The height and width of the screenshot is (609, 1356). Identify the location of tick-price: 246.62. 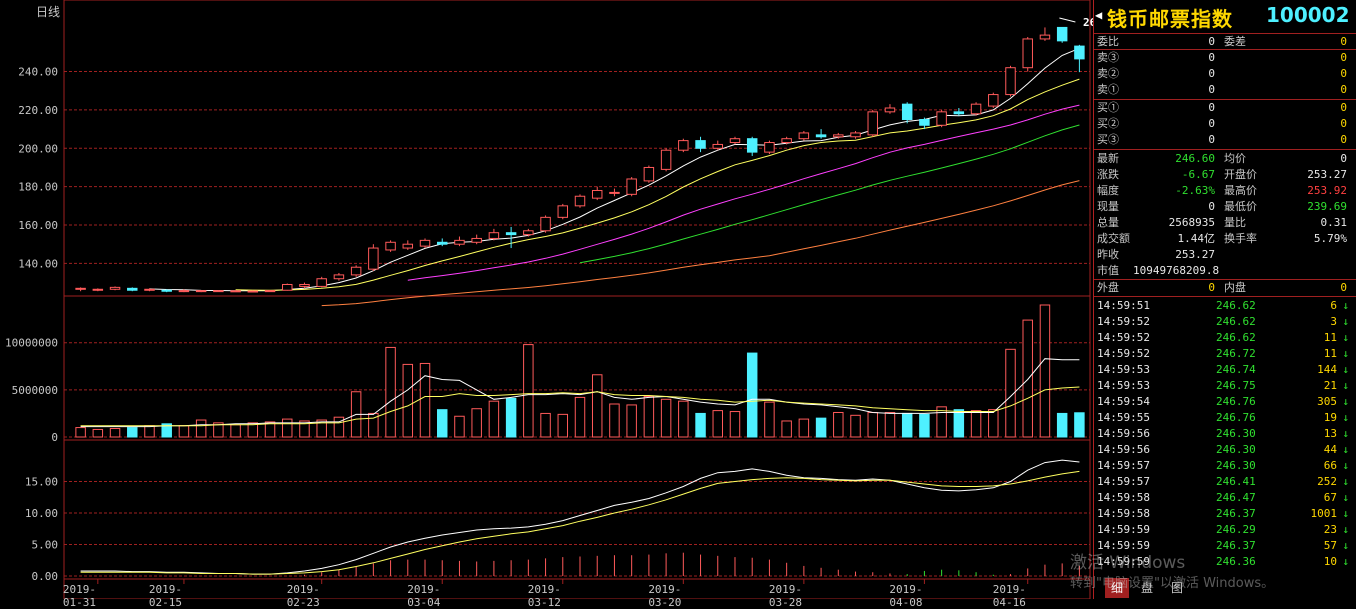
(1236, 321).